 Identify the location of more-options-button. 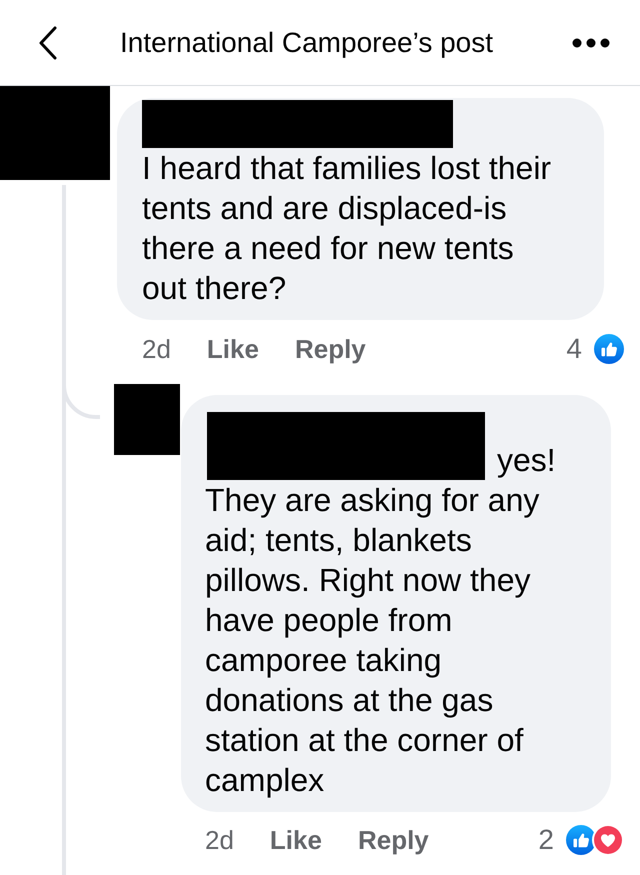
(591, 42).